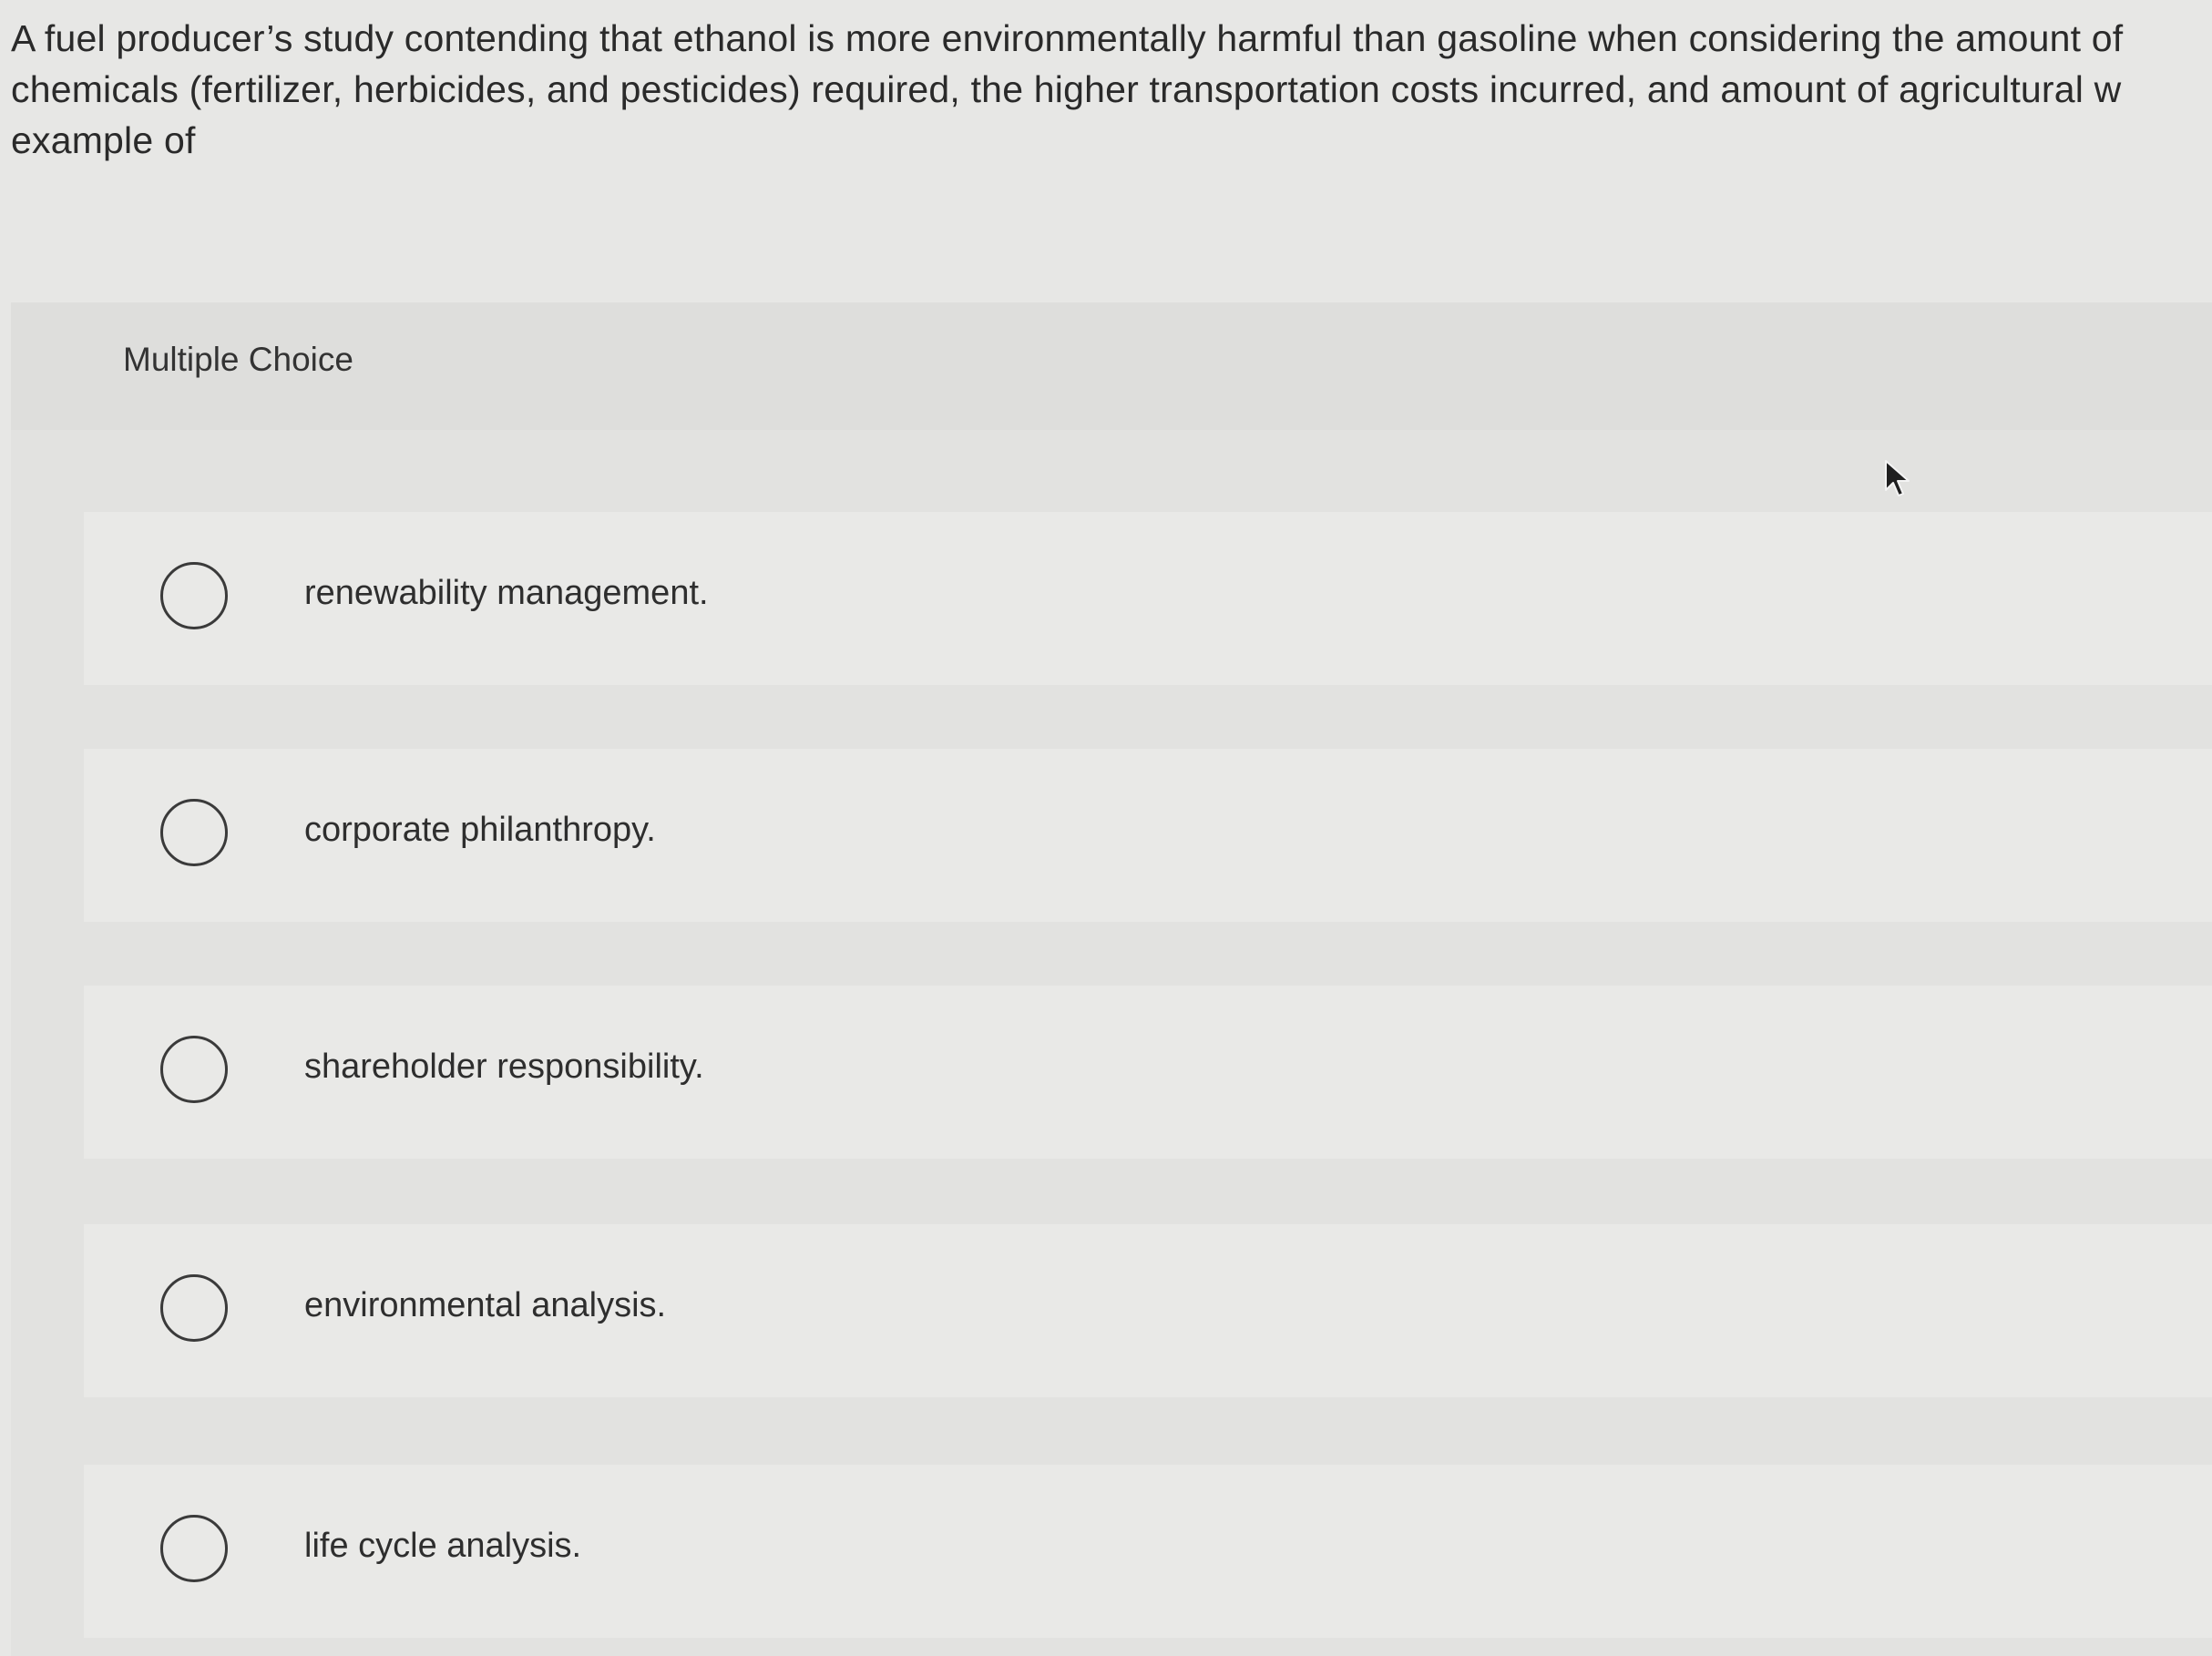  What do you see at coordinates (1148, 835) in the screenshot?
I see `answer-option: corporate philanthropy.` at bounding box center [1148, 835].